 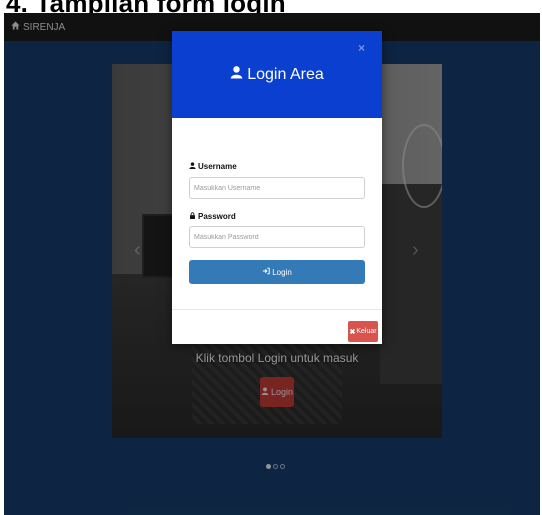 What do you see at coordinates (361, 48) in the screenshot?
I see `close-icon: ×` at bounding box center [361, 48].